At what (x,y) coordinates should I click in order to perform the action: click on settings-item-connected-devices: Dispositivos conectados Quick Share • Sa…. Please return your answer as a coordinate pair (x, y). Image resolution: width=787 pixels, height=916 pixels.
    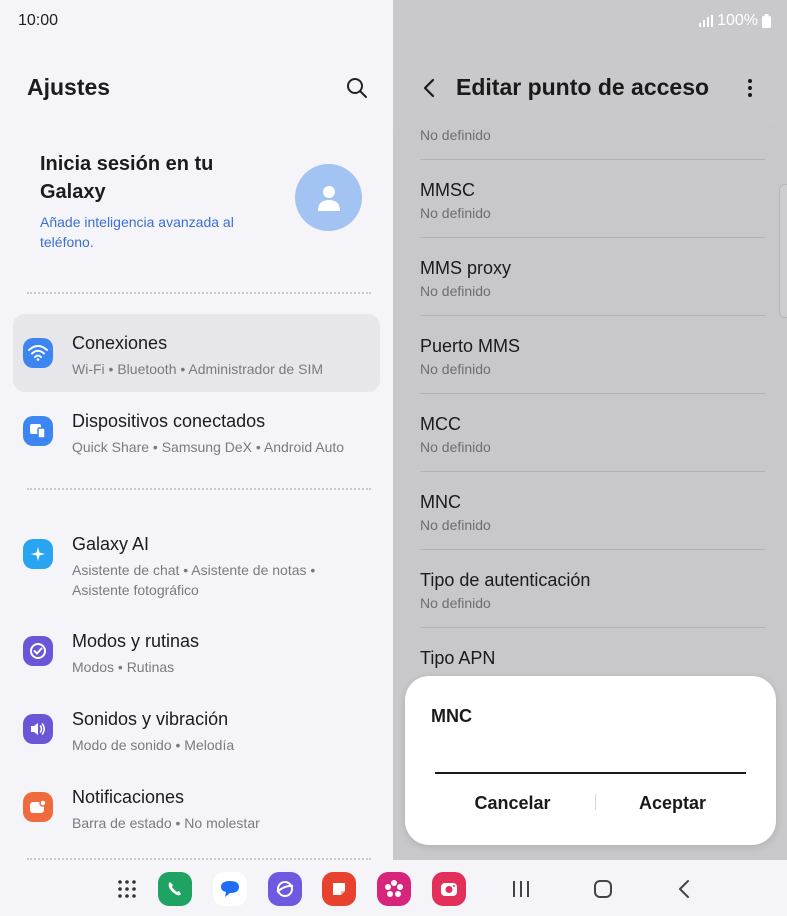
    Looking at the image, I should click on (196, 431).